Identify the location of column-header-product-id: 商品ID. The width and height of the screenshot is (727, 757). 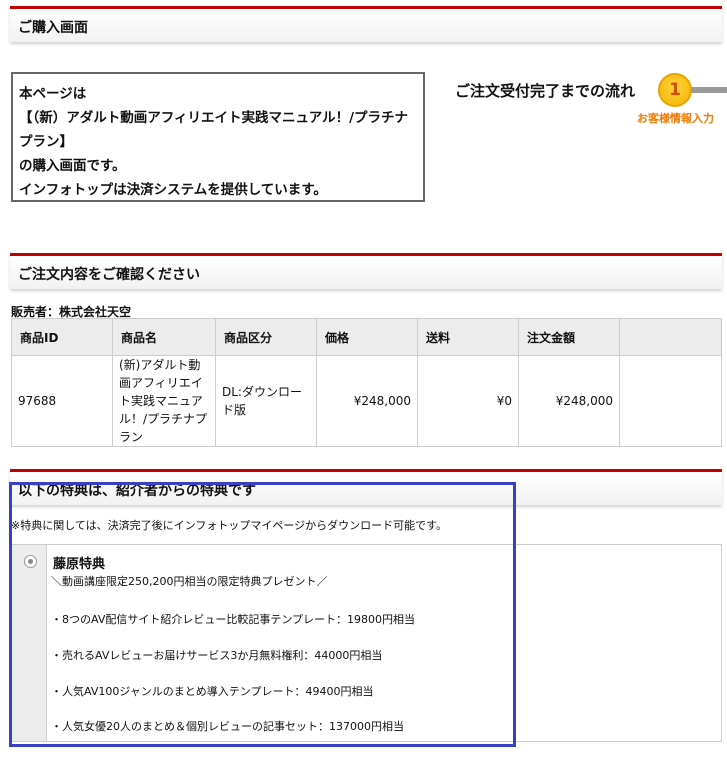
(62, 337).